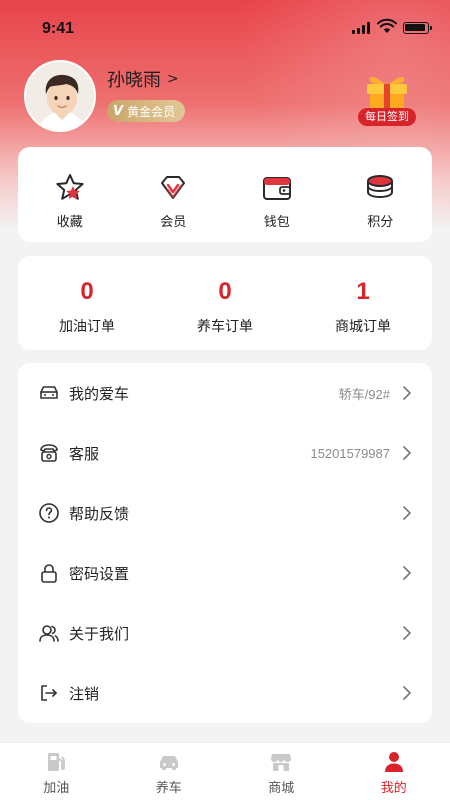  What do you see at coordinates (69, 222) in the screenshot?
I see `quick-action-label: 收藏` at bounding box center [69, 222].